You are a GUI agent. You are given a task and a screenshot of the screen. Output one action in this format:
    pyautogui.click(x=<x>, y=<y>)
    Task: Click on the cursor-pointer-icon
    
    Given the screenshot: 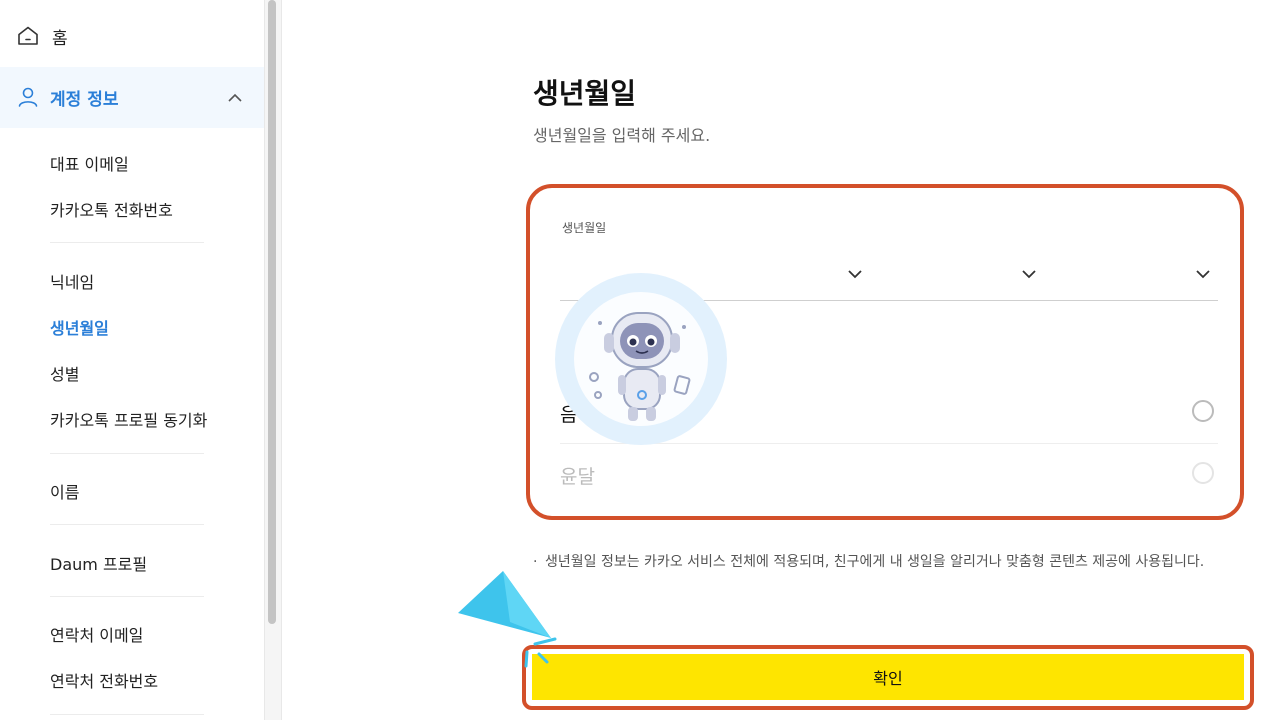 What is the action you would take?
    pyautogui.click(x=507, y=619)
    